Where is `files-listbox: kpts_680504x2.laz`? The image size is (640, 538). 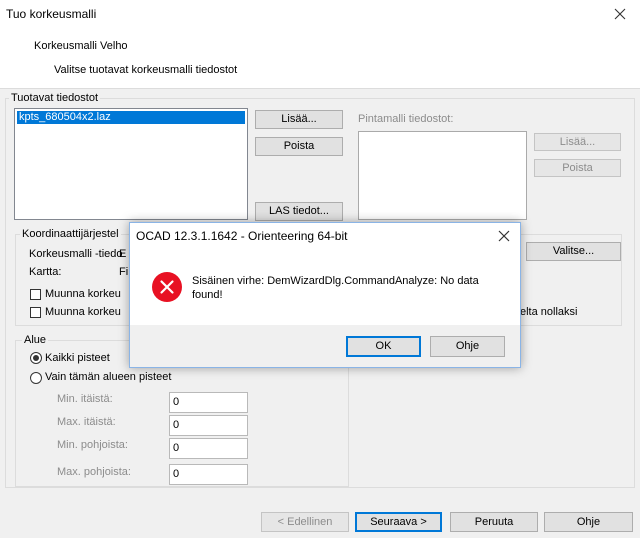
files-listbox: kpts_680504x2.laz is located at coordinates (131, 164).